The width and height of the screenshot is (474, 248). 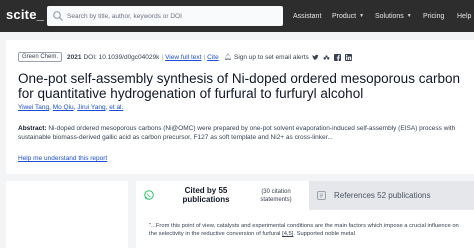 I want to click on nav-product: Product ▼, so click(x=348, y=16).